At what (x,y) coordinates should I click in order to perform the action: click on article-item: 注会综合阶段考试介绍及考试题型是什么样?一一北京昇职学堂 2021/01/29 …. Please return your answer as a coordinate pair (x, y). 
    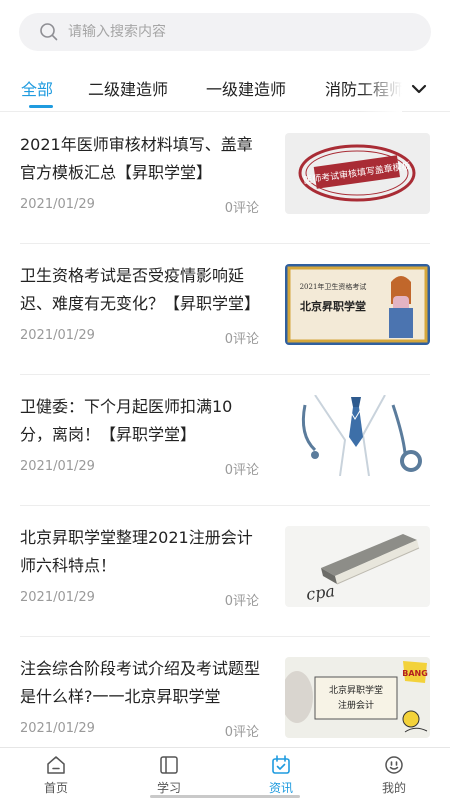
    Looking at the image, I should click on (225, 692).